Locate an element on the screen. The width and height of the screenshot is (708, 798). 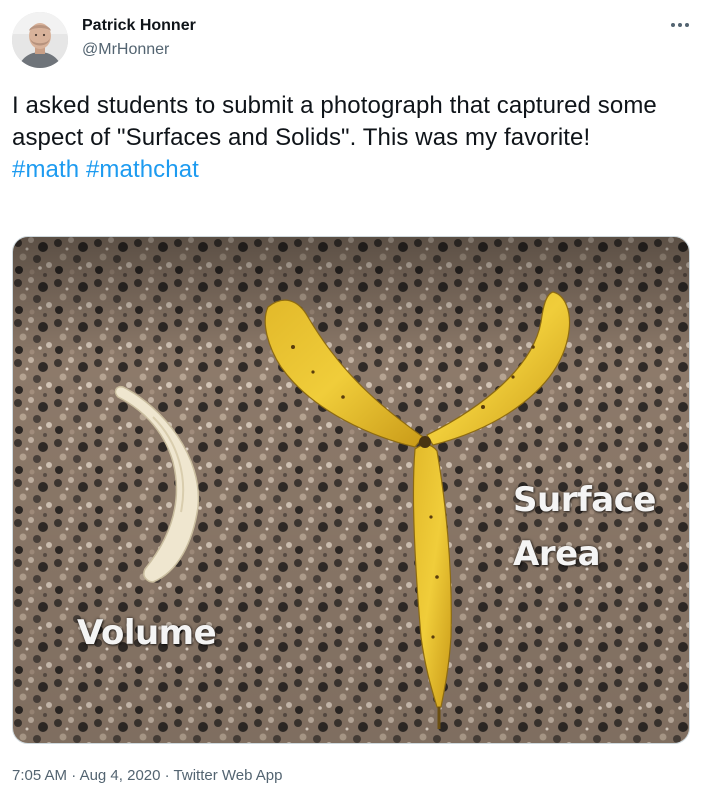
photo-label-surface-area: Surface Area is located at coordinates (584, 527).